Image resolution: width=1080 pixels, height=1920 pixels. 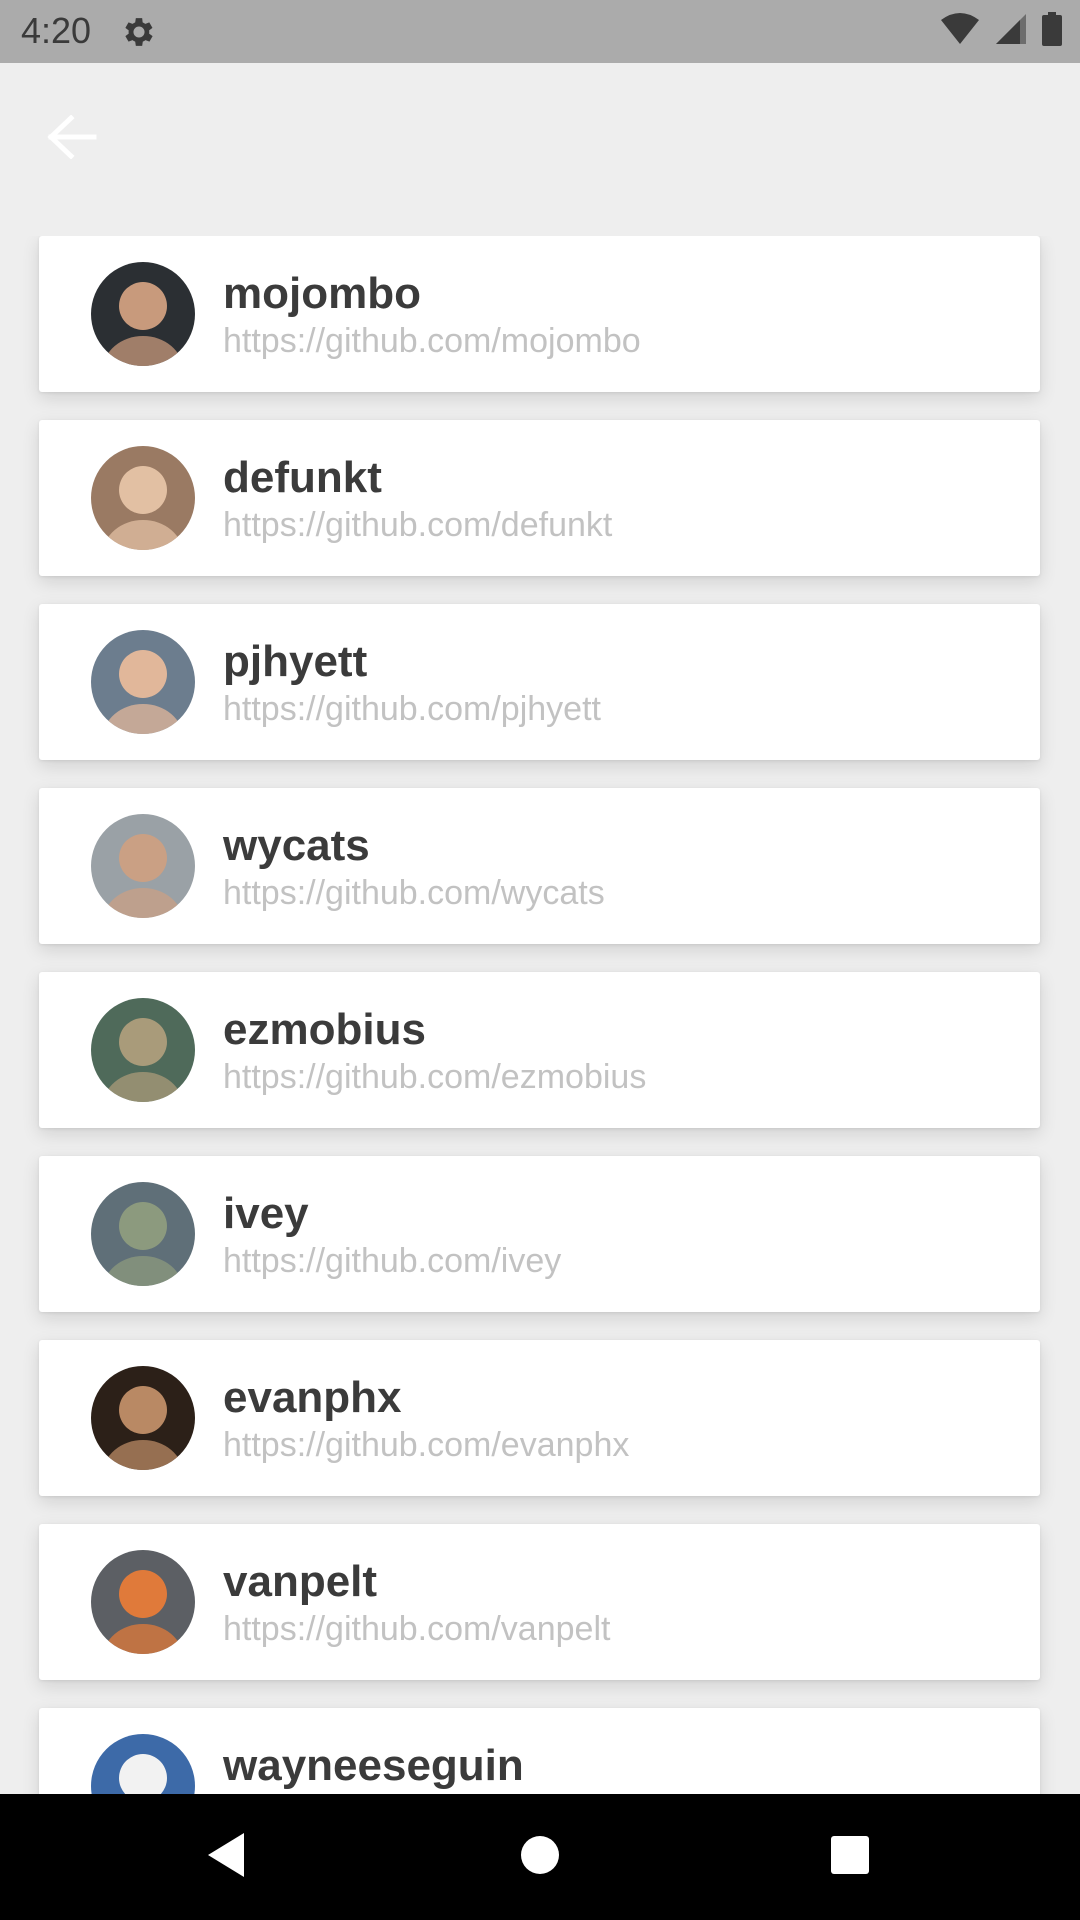 I want to click on back-button, so click(x=72, y=139).